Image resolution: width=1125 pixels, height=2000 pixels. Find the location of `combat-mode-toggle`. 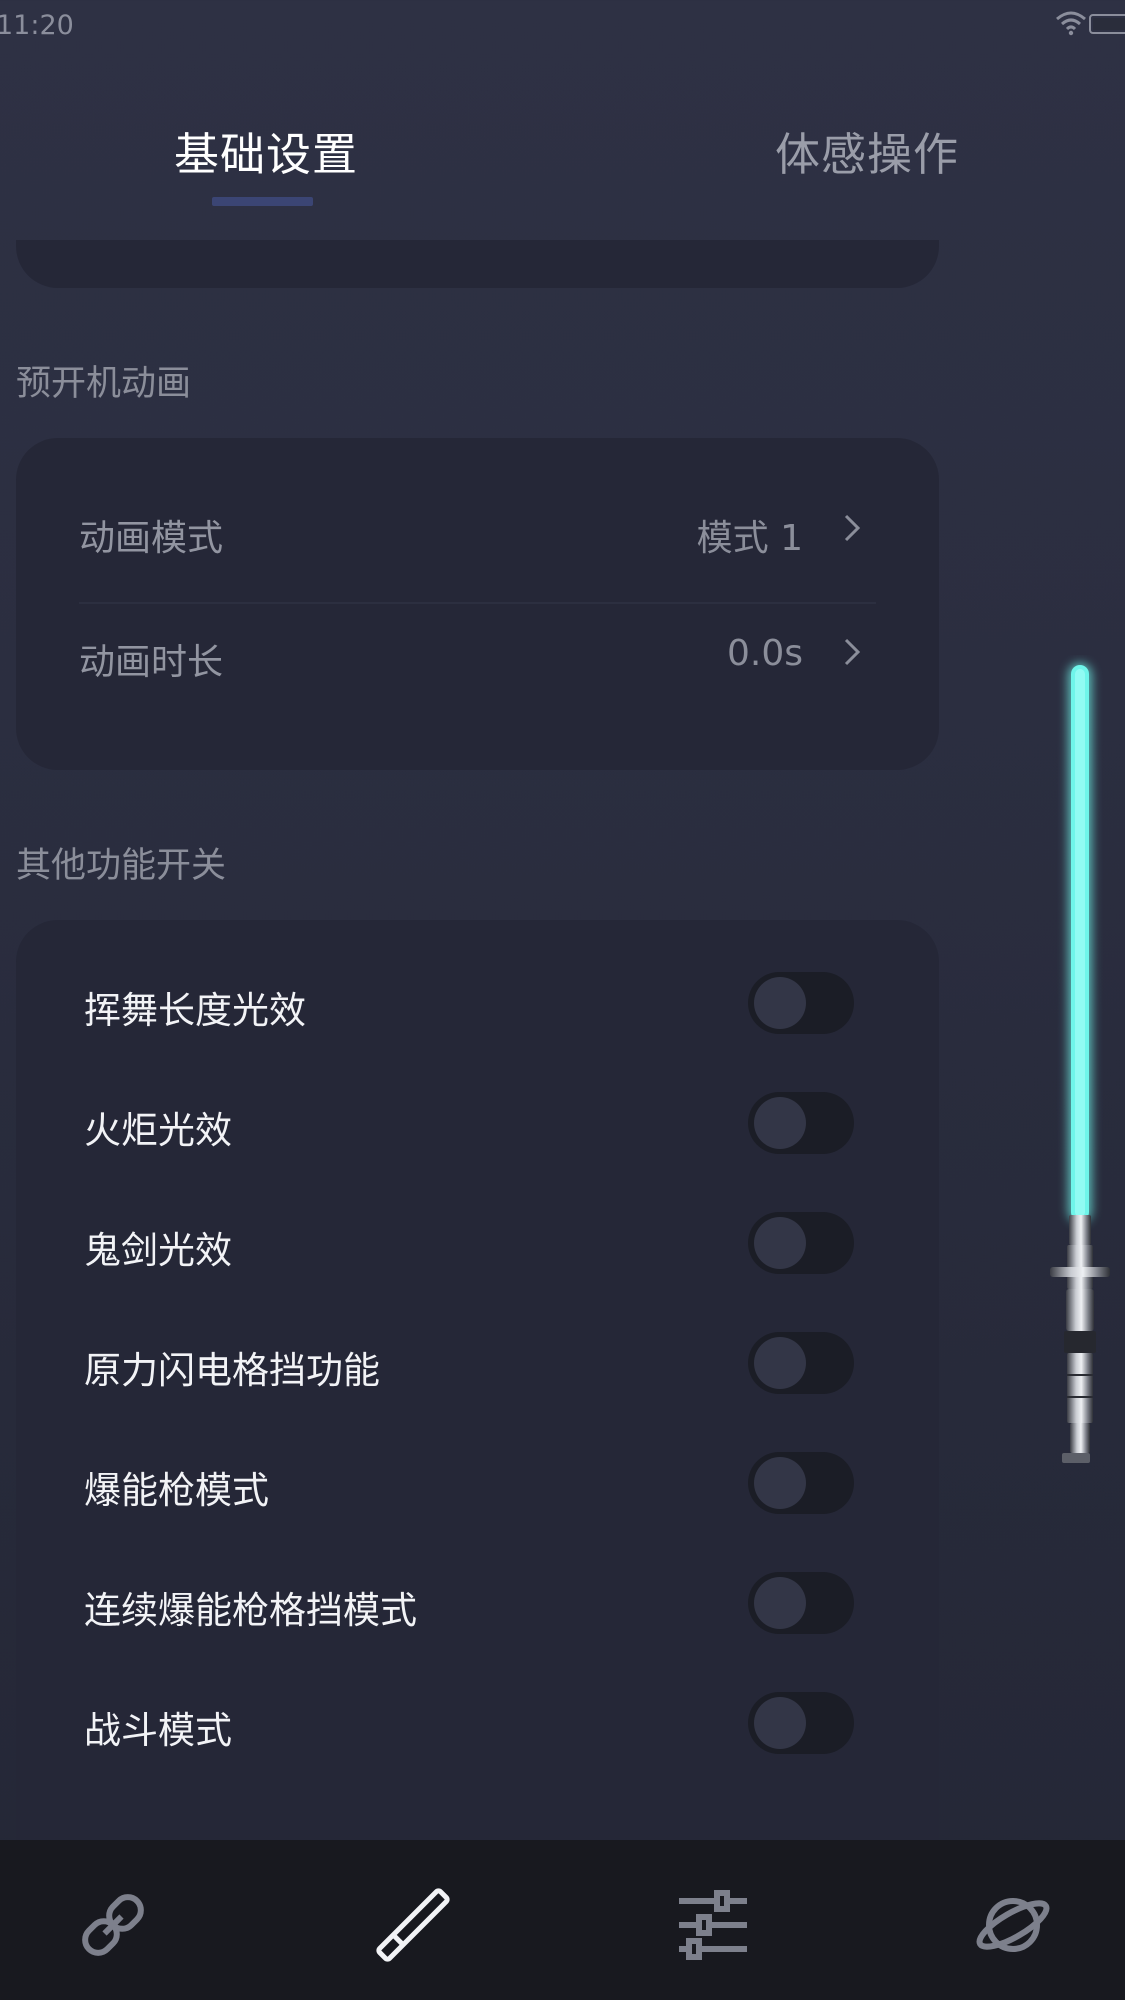

combat-mode-toggle is located at coordinates (801, 1723).